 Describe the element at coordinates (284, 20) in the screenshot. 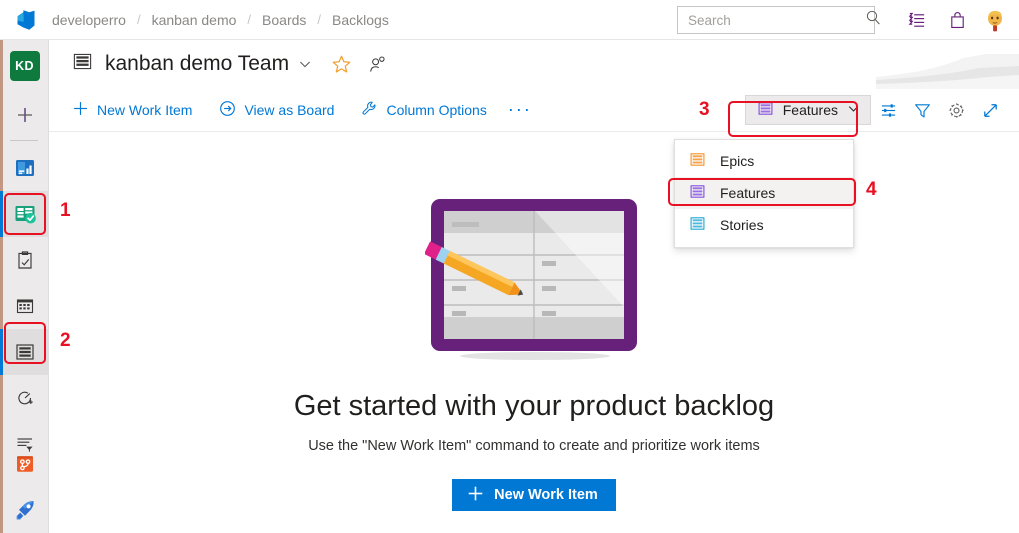

I see `breadcrumb-boards: Boards` at that location.